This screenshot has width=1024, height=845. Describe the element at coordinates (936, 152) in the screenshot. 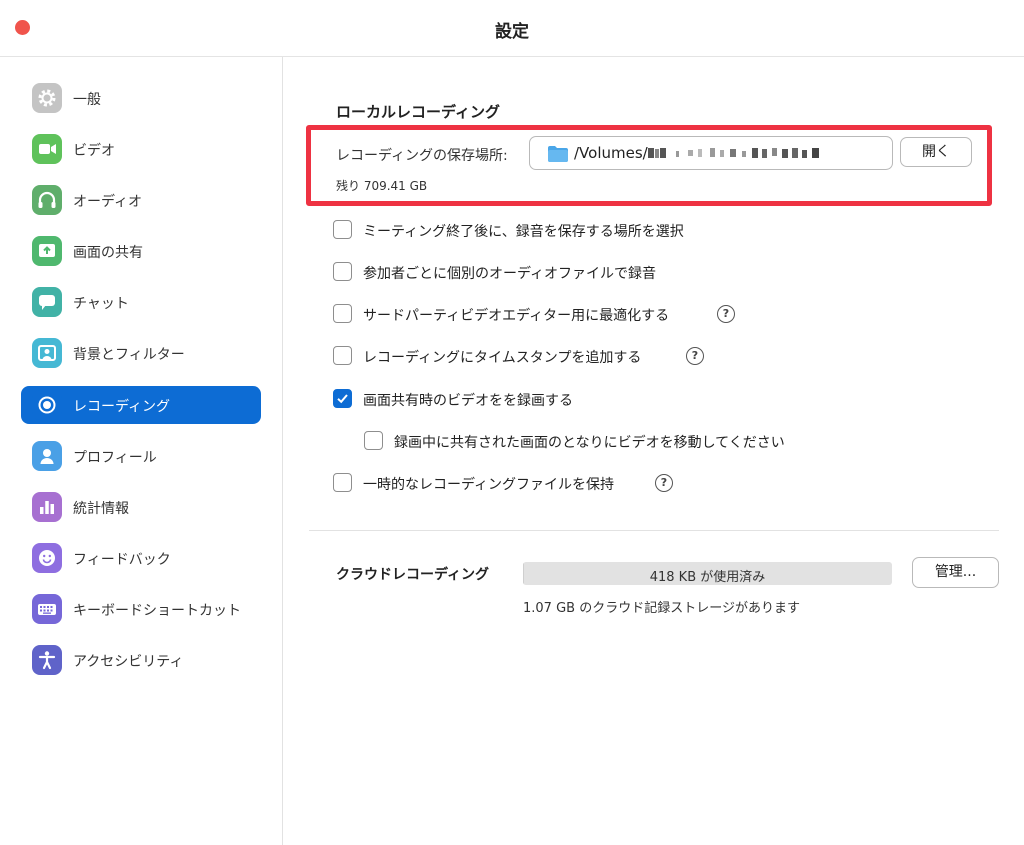

I see `open-folder-button: 開く` at that location.